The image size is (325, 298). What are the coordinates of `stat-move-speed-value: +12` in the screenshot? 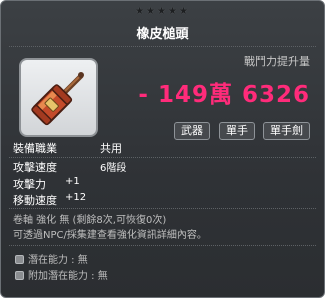 It's located at (76, 197).